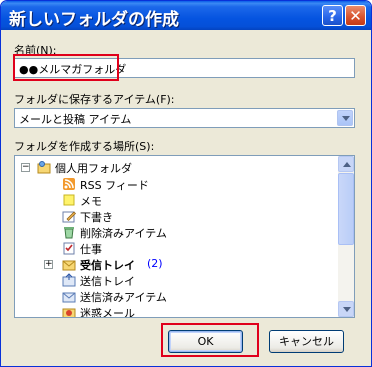 The height and width of the screenshot is (367, 372). I want to click on dialog-title: 新しいフォルダの作成, so click(94, 20).